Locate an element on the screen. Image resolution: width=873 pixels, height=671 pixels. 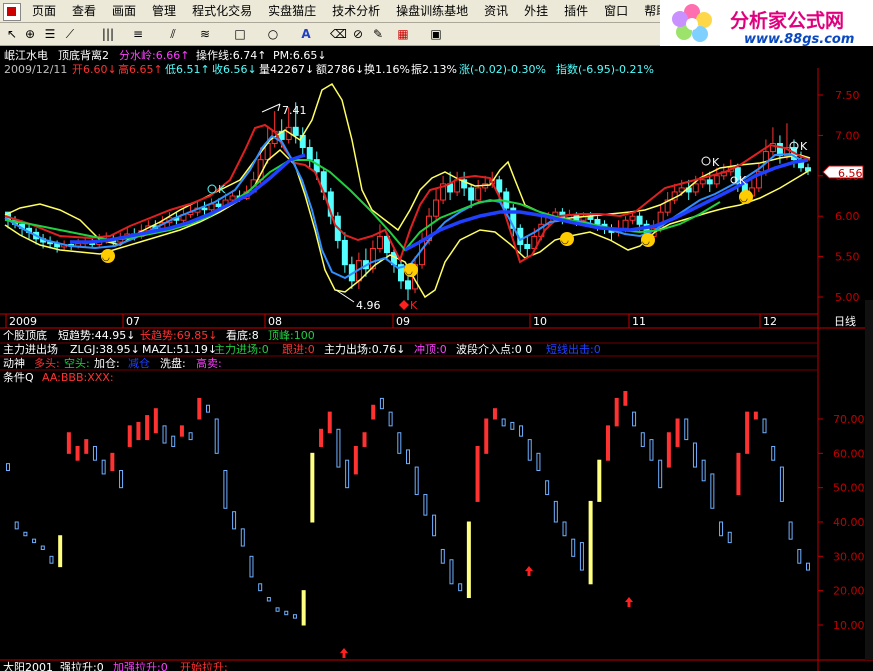
lower-tick-label: 50.00 is located at coordinates (849, 488).